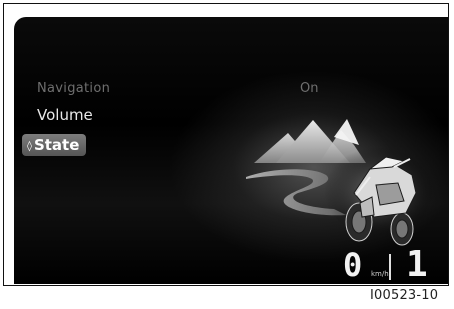  I want to click on menu-item-navigation: Navigation, so click(73, 88).